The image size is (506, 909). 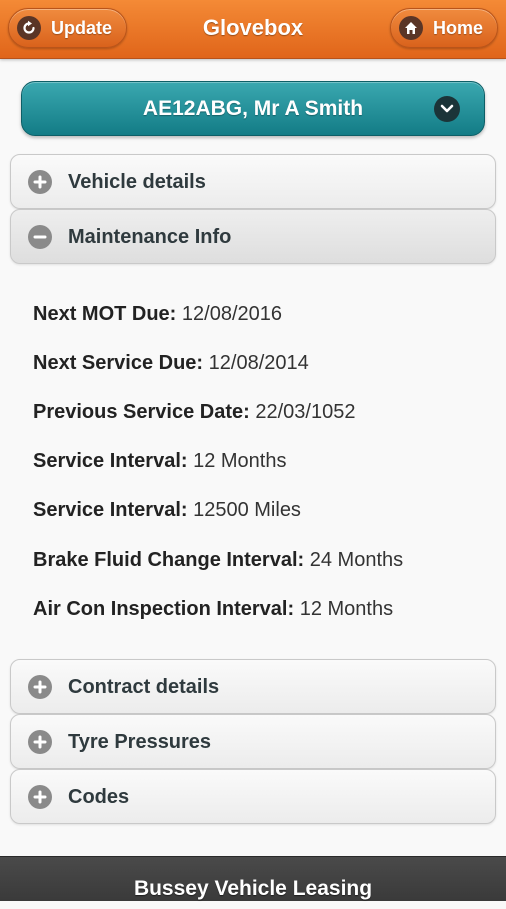 What do you see at coordinates (232, 314) in the screenshot?
I see `info-value: 12/08/2016` at bounding box center [232, 314].